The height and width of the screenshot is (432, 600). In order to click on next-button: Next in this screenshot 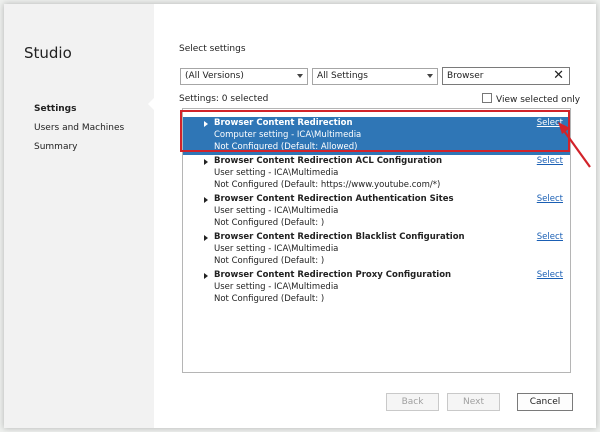, I will do `click(473, 402)`.